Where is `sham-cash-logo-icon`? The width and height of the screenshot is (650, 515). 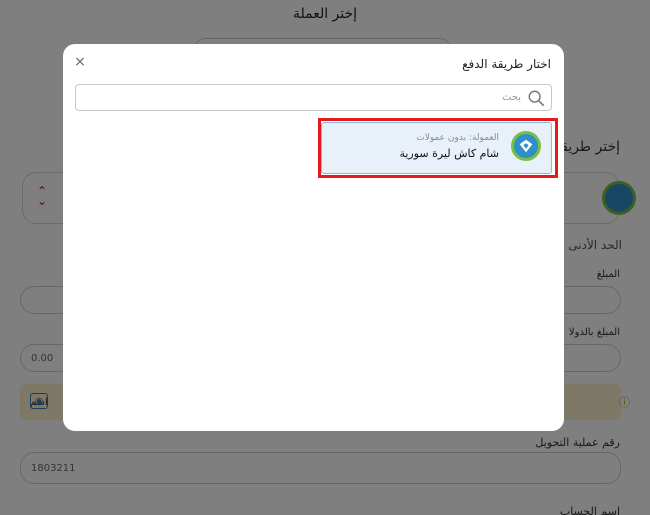
sham-cash-logo-icon is located at coordinates (526, 146).